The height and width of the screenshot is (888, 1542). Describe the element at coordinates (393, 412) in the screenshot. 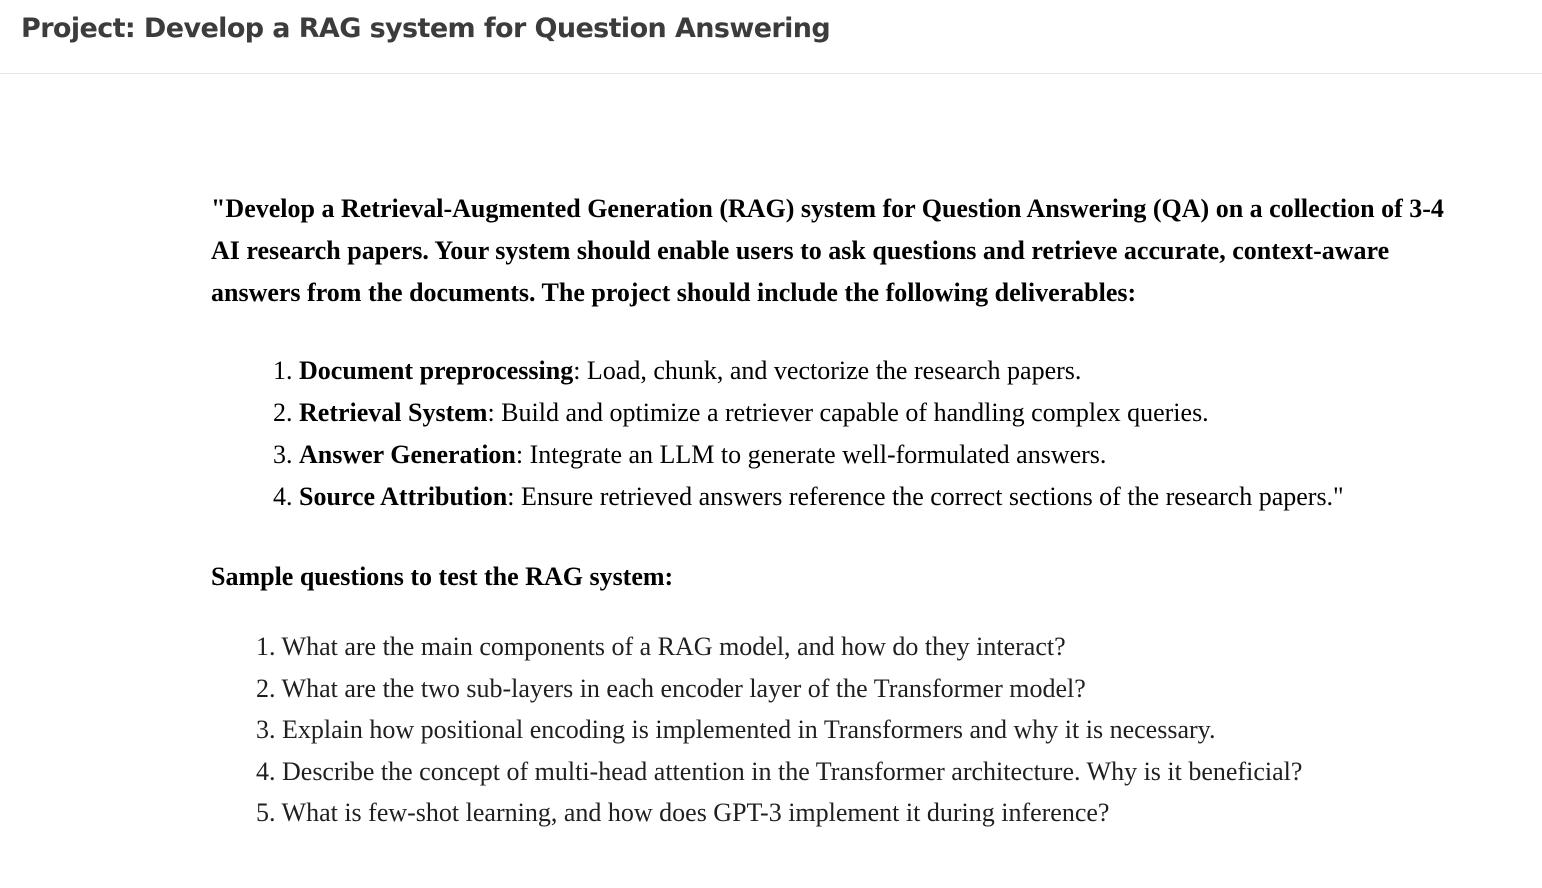

I see `deliverable-title: Retrieval System` at that location.